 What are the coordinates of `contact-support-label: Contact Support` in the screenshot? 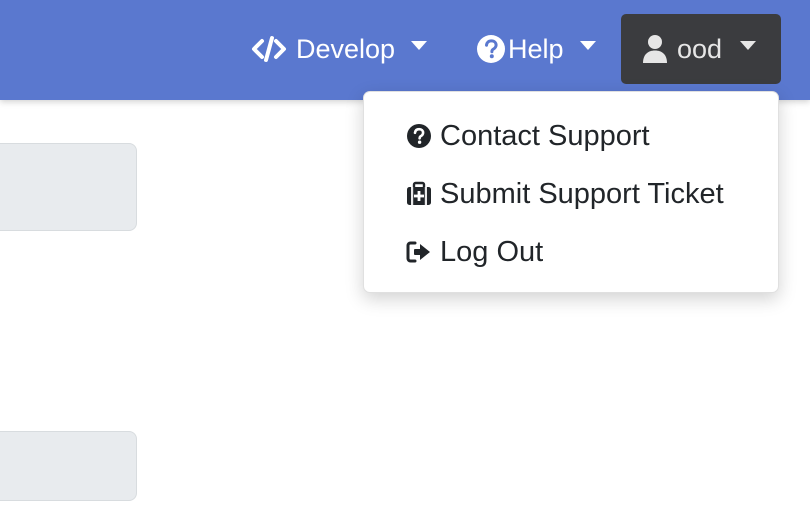 It's located at (545, 135).